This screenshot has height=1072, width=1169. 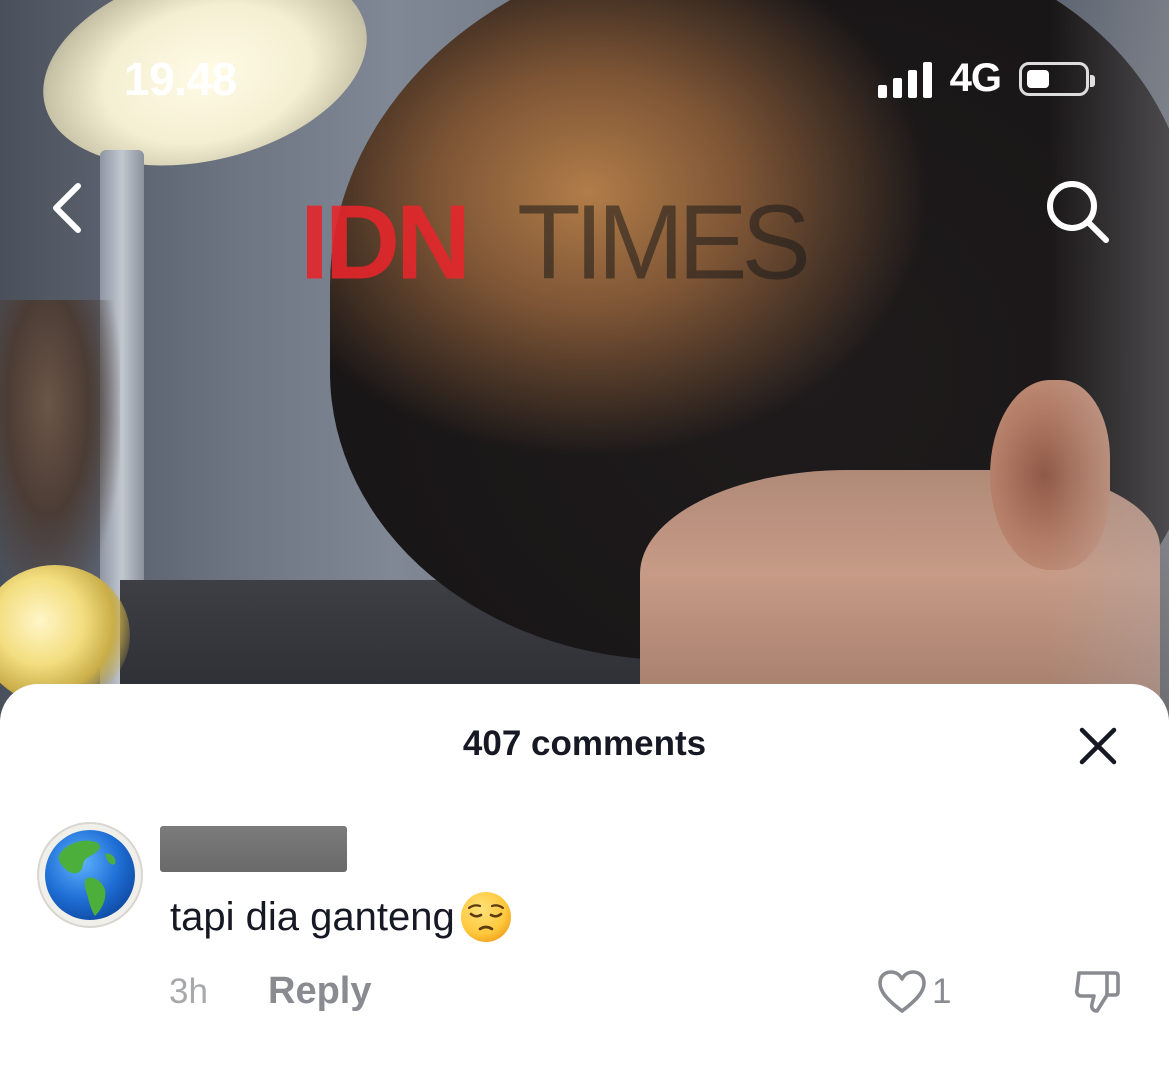 I want to click on like-count: 1, so click(x=942, y=991).